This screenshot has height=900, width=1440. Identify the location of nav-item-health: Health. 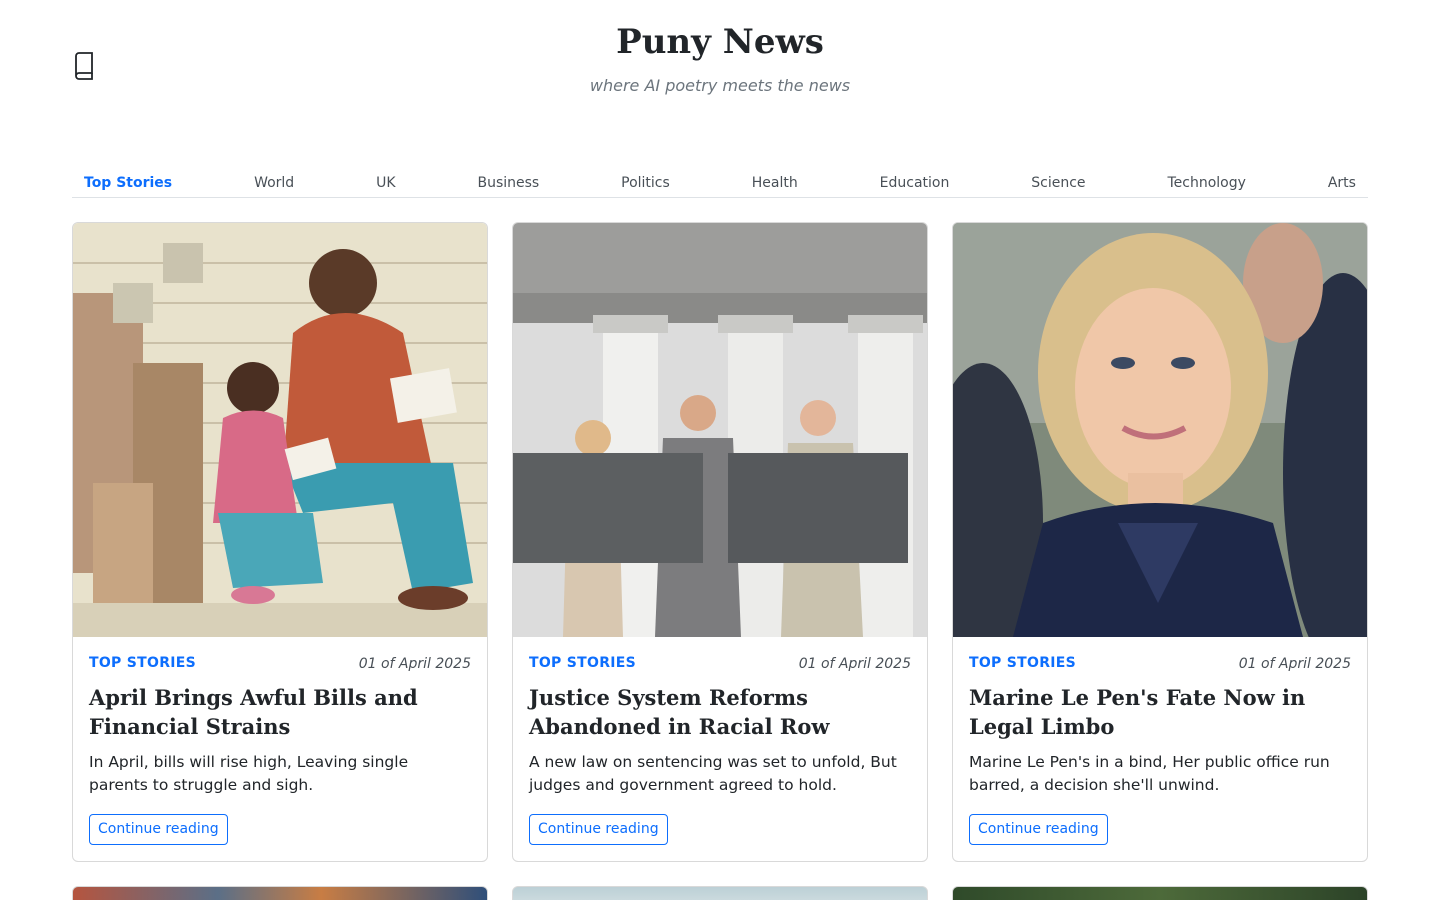
(775, 182).